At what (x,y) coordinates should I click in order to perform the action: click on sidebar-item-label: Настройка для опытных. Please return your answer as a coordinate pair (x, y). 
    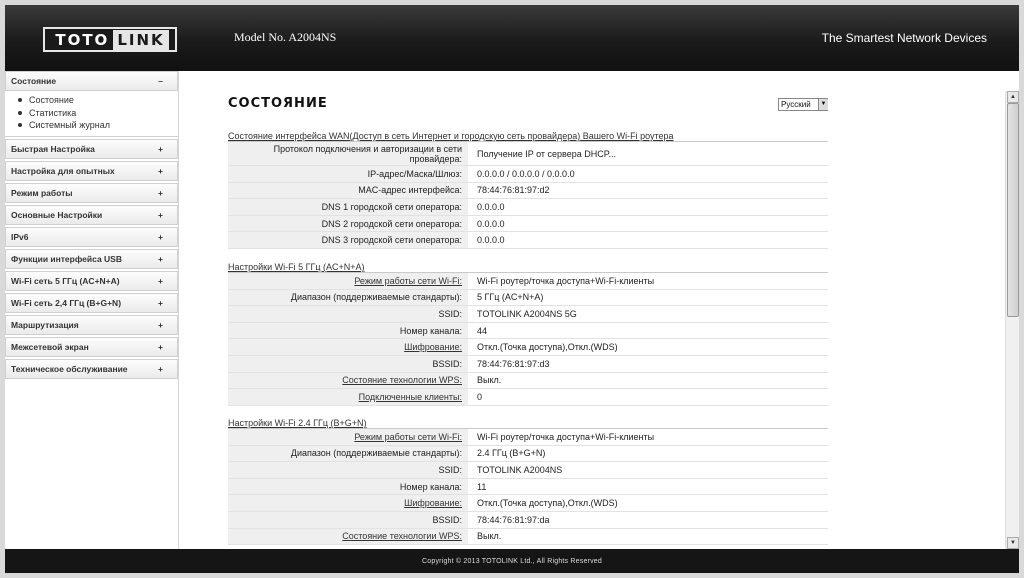
    Looking at the image, I should click on (63, 170).